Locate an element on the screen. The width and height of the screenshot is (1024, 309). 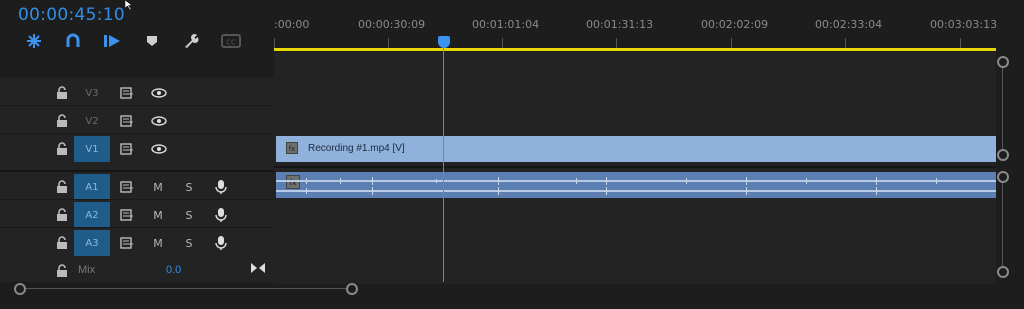
svg-text: fx is located at coordinates (292, 149).